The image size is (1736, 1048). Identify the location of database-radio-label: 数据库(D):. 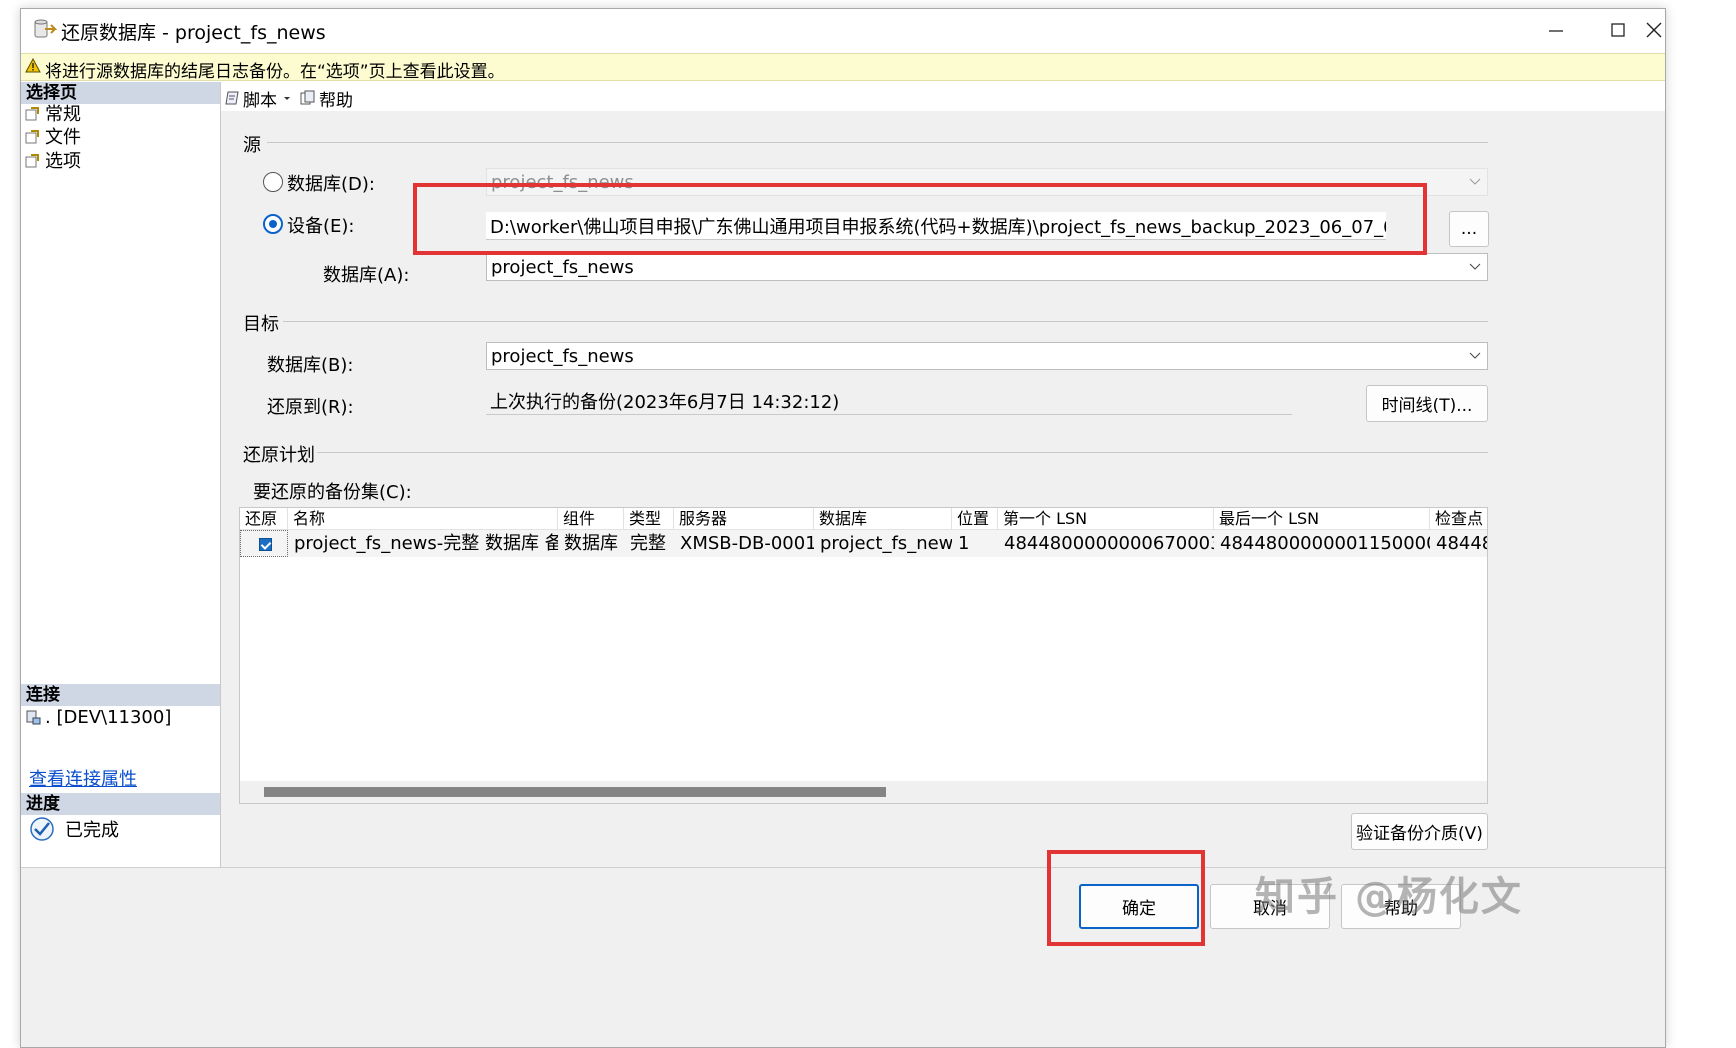
(331, 184).